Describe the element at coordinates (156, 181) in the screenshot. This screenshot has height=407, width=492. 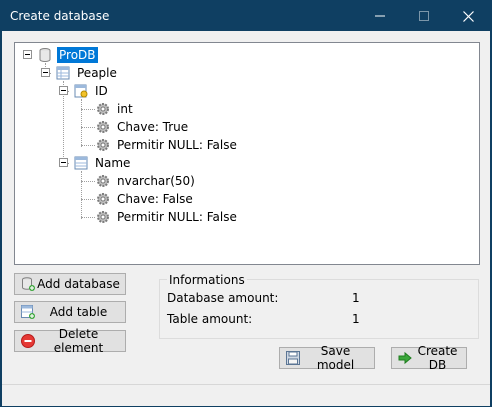
I see `property-label: nvarchar(50)` at that location.